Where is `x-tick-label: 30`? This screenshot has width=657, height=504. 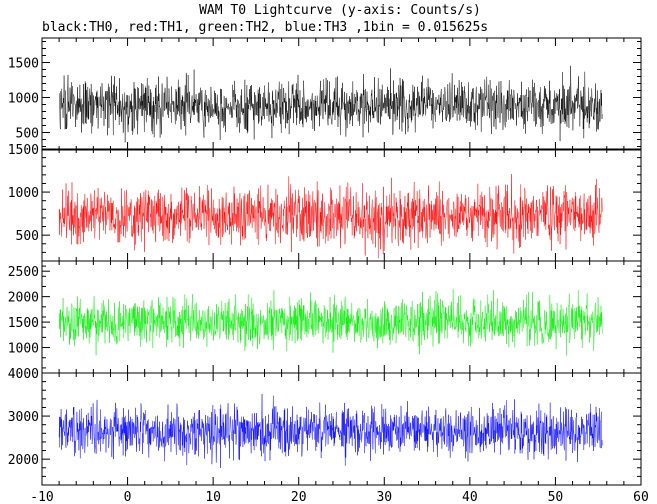
x-tick-label: 30 is located at coordinates (384, 497).